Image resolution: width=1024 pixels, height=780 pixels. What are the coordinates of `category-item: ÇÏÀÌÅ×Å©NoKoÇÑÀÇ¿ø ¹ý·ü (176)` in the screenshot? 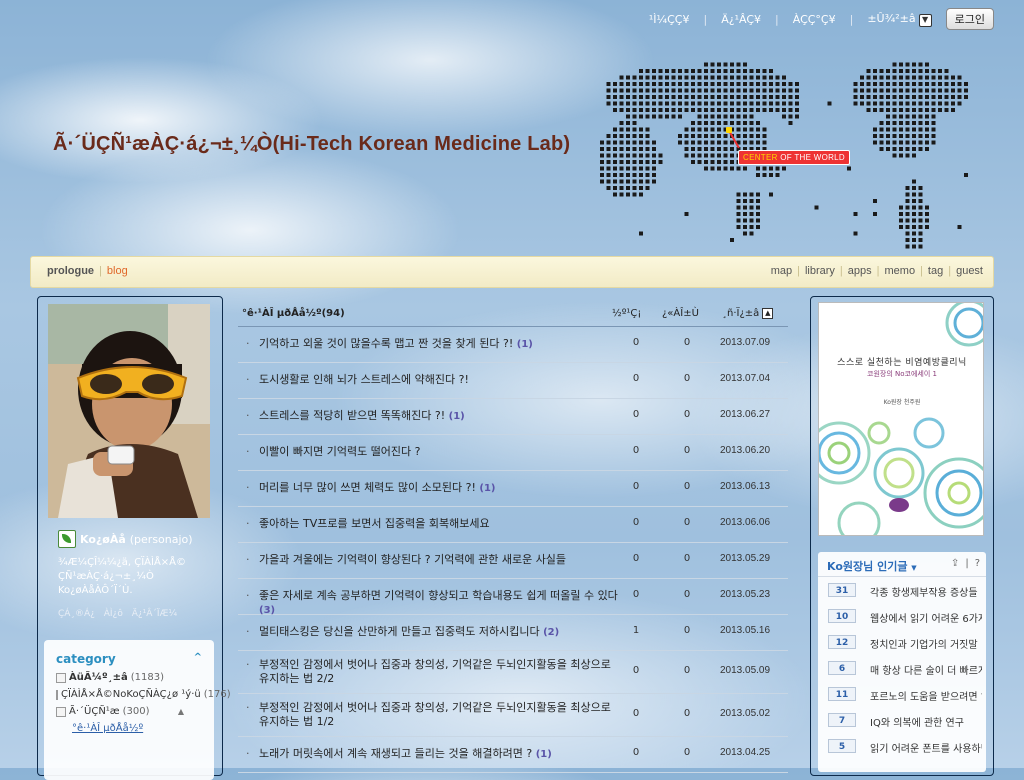 It's located at (143, 694).